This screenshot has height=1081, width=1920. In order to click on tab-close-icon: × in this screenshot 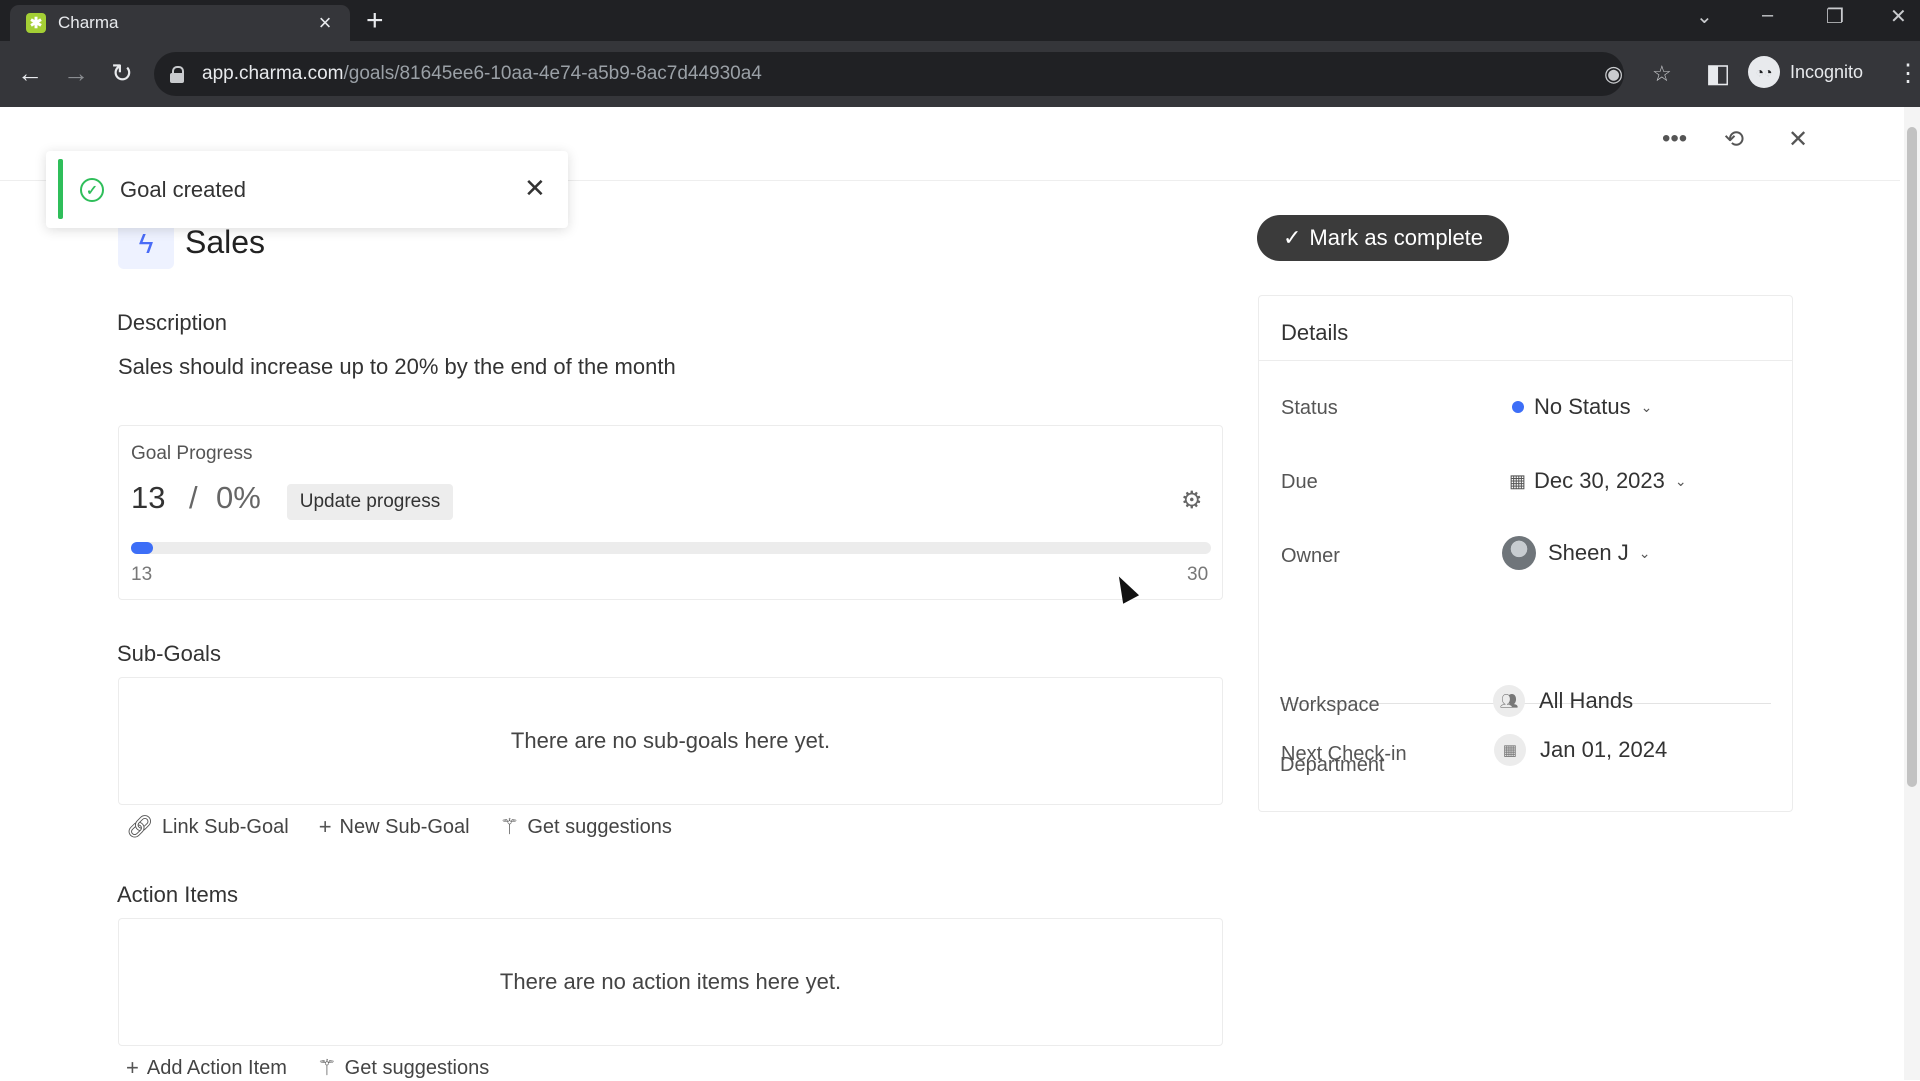, I will do `click(325, 23)`.